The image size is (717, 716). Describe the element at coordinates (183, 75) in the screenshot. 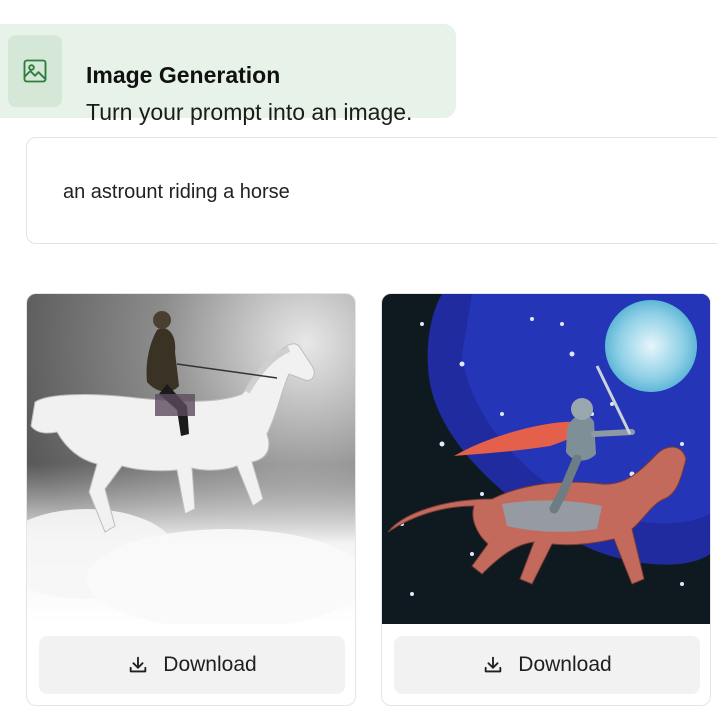

I see `page-title: Image Generation` at that location.